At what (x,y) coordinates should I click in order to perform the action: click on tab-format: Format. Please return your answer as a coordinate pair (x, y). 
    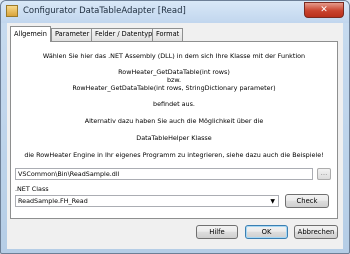
    Looking at the image, I should click on (168, 34).